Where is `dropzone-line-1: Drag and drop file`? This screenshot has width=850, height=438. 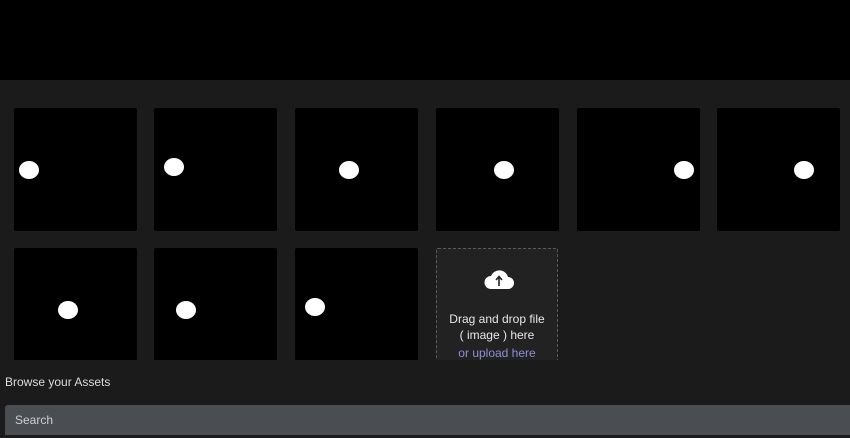 dropzone-line-1: Drag and drop file is located at coordinates (497, 319).